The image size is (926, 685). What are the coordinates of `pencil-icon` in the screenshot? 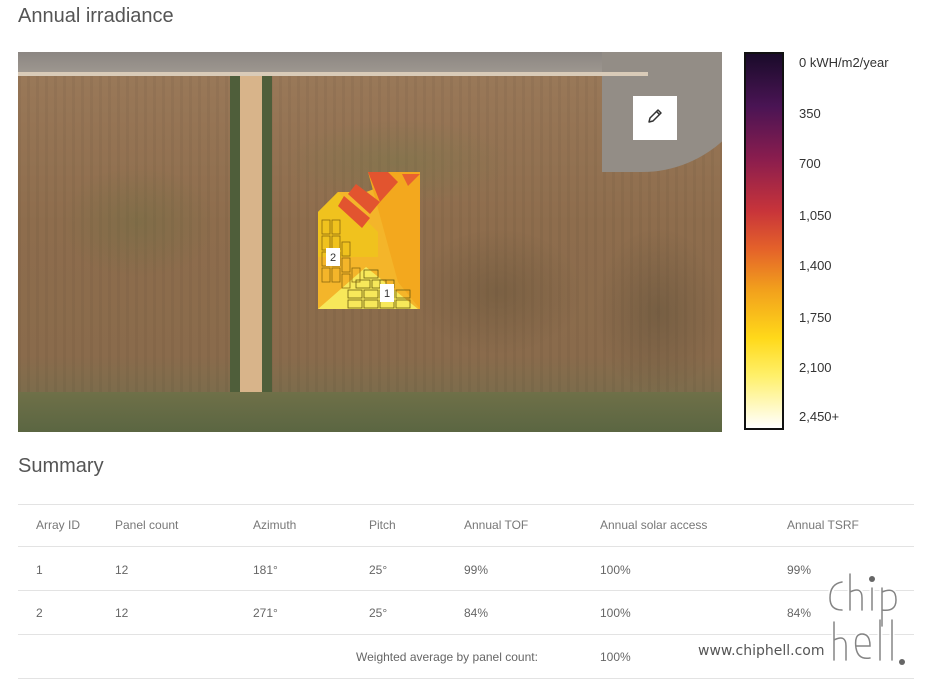 It's located at (655, 118).